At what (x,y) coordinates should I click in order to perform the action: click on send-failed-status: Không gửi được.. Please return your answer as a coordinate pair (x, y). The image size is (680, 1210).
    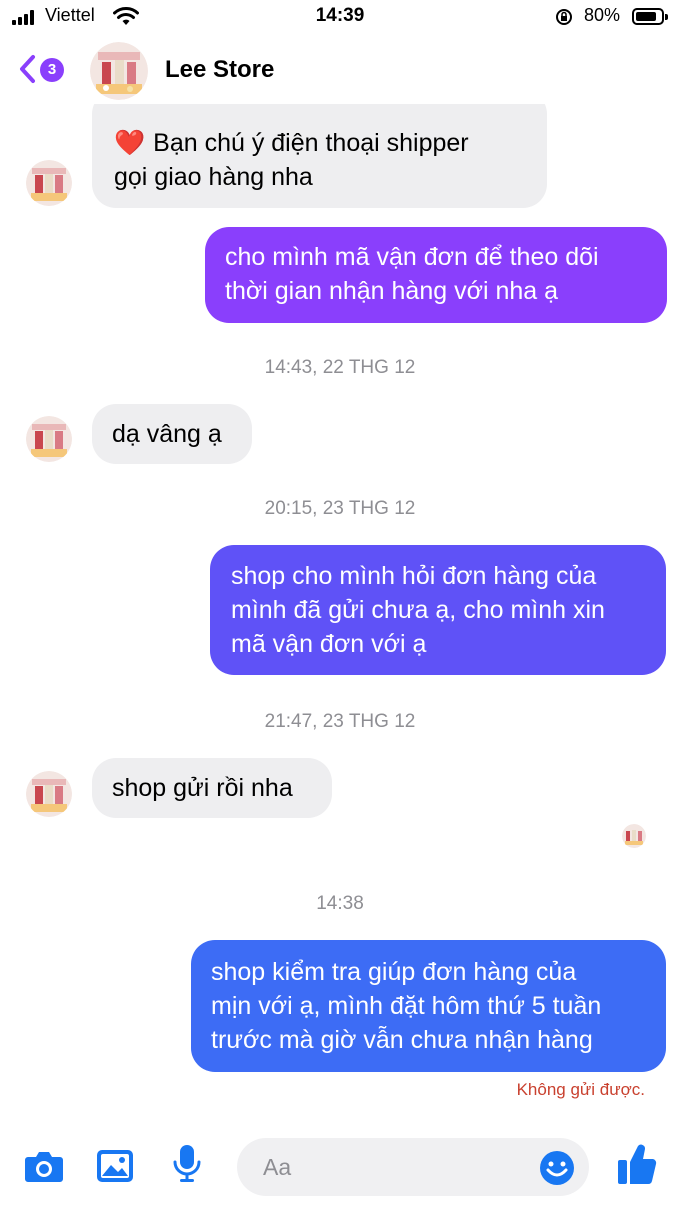
    Looking at the image, I should click on (581, 1090).